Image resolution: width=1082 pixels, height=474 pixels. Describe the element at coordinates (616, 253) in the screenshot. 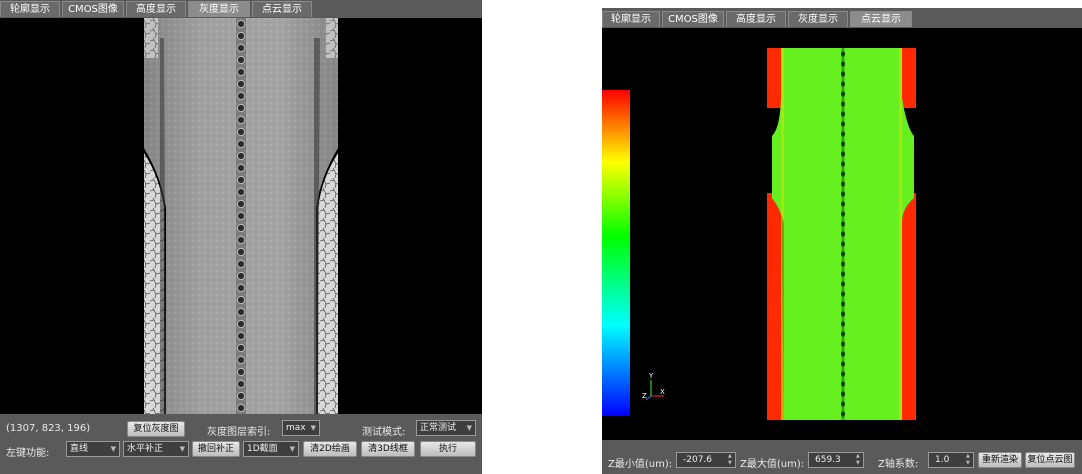

I see `z-color-scale` at that location.